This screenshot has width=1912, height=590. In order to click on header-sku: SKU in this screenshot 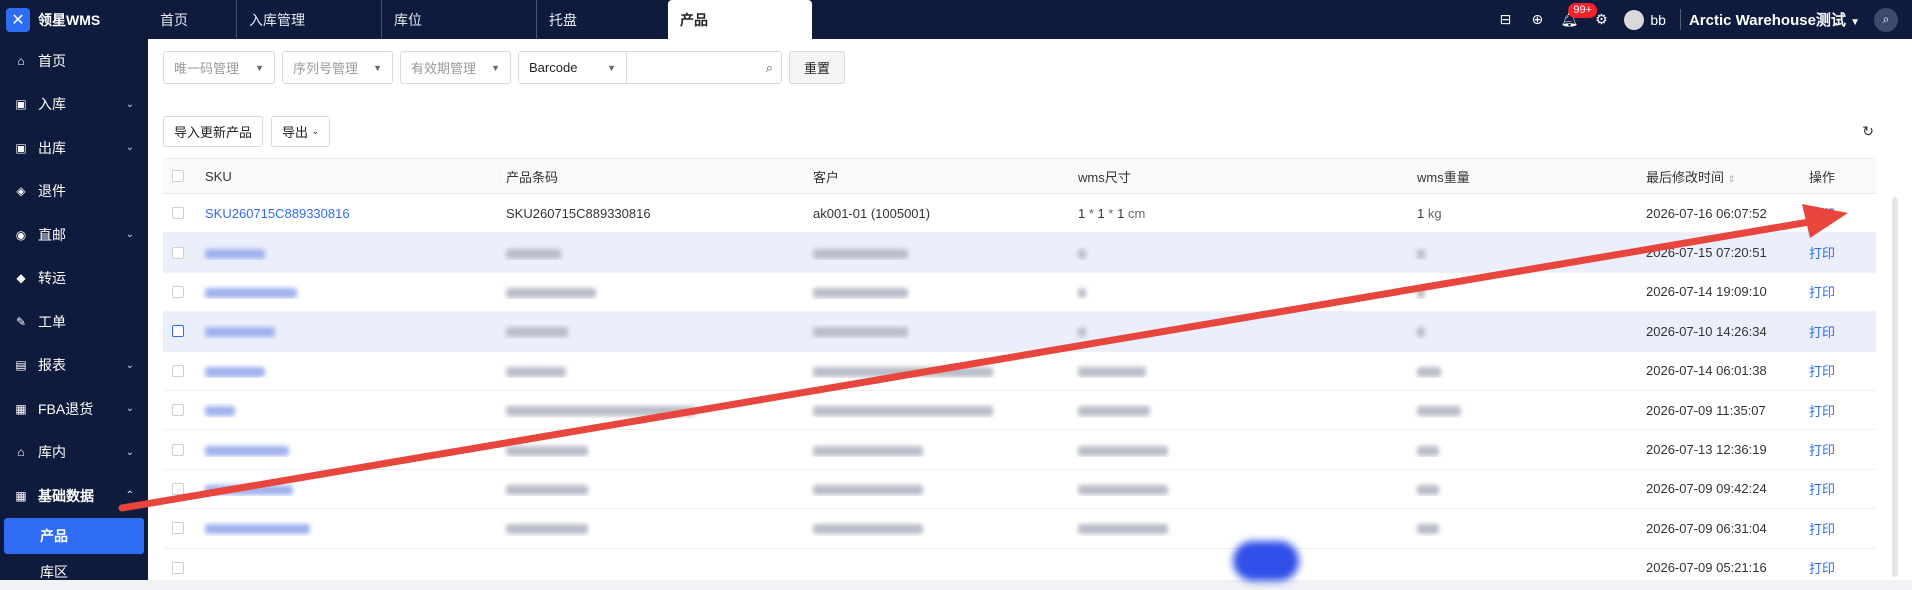, I will do `click(346, 176)`.